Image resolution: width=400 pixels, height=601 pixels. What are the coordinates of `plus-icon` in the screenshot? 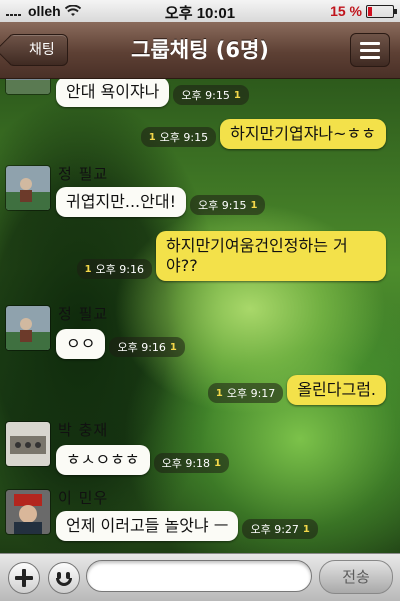 It's located at (24, 578).